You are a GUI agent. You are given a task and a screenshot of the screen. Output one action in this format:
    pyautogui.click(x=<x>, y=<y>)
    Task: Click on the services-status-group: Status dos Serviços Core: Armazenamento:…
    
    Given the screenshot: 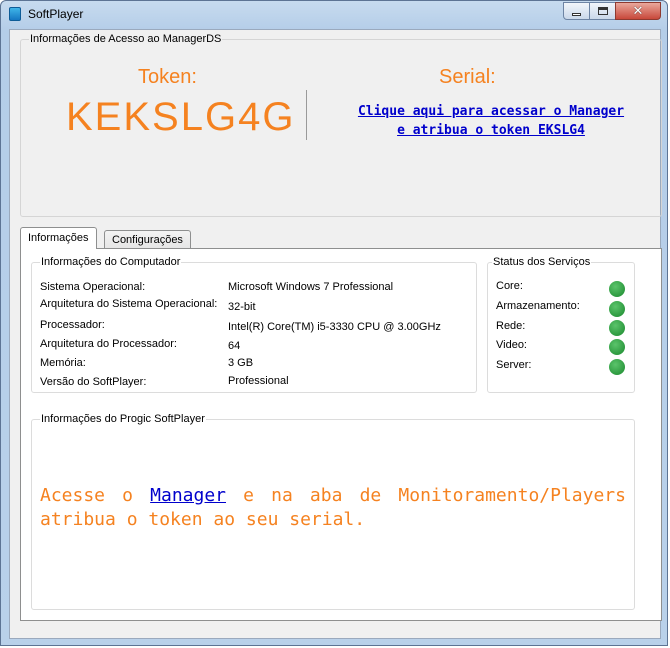 What is the action you would take?
    pyautogui.click(x=561, y=324)
    